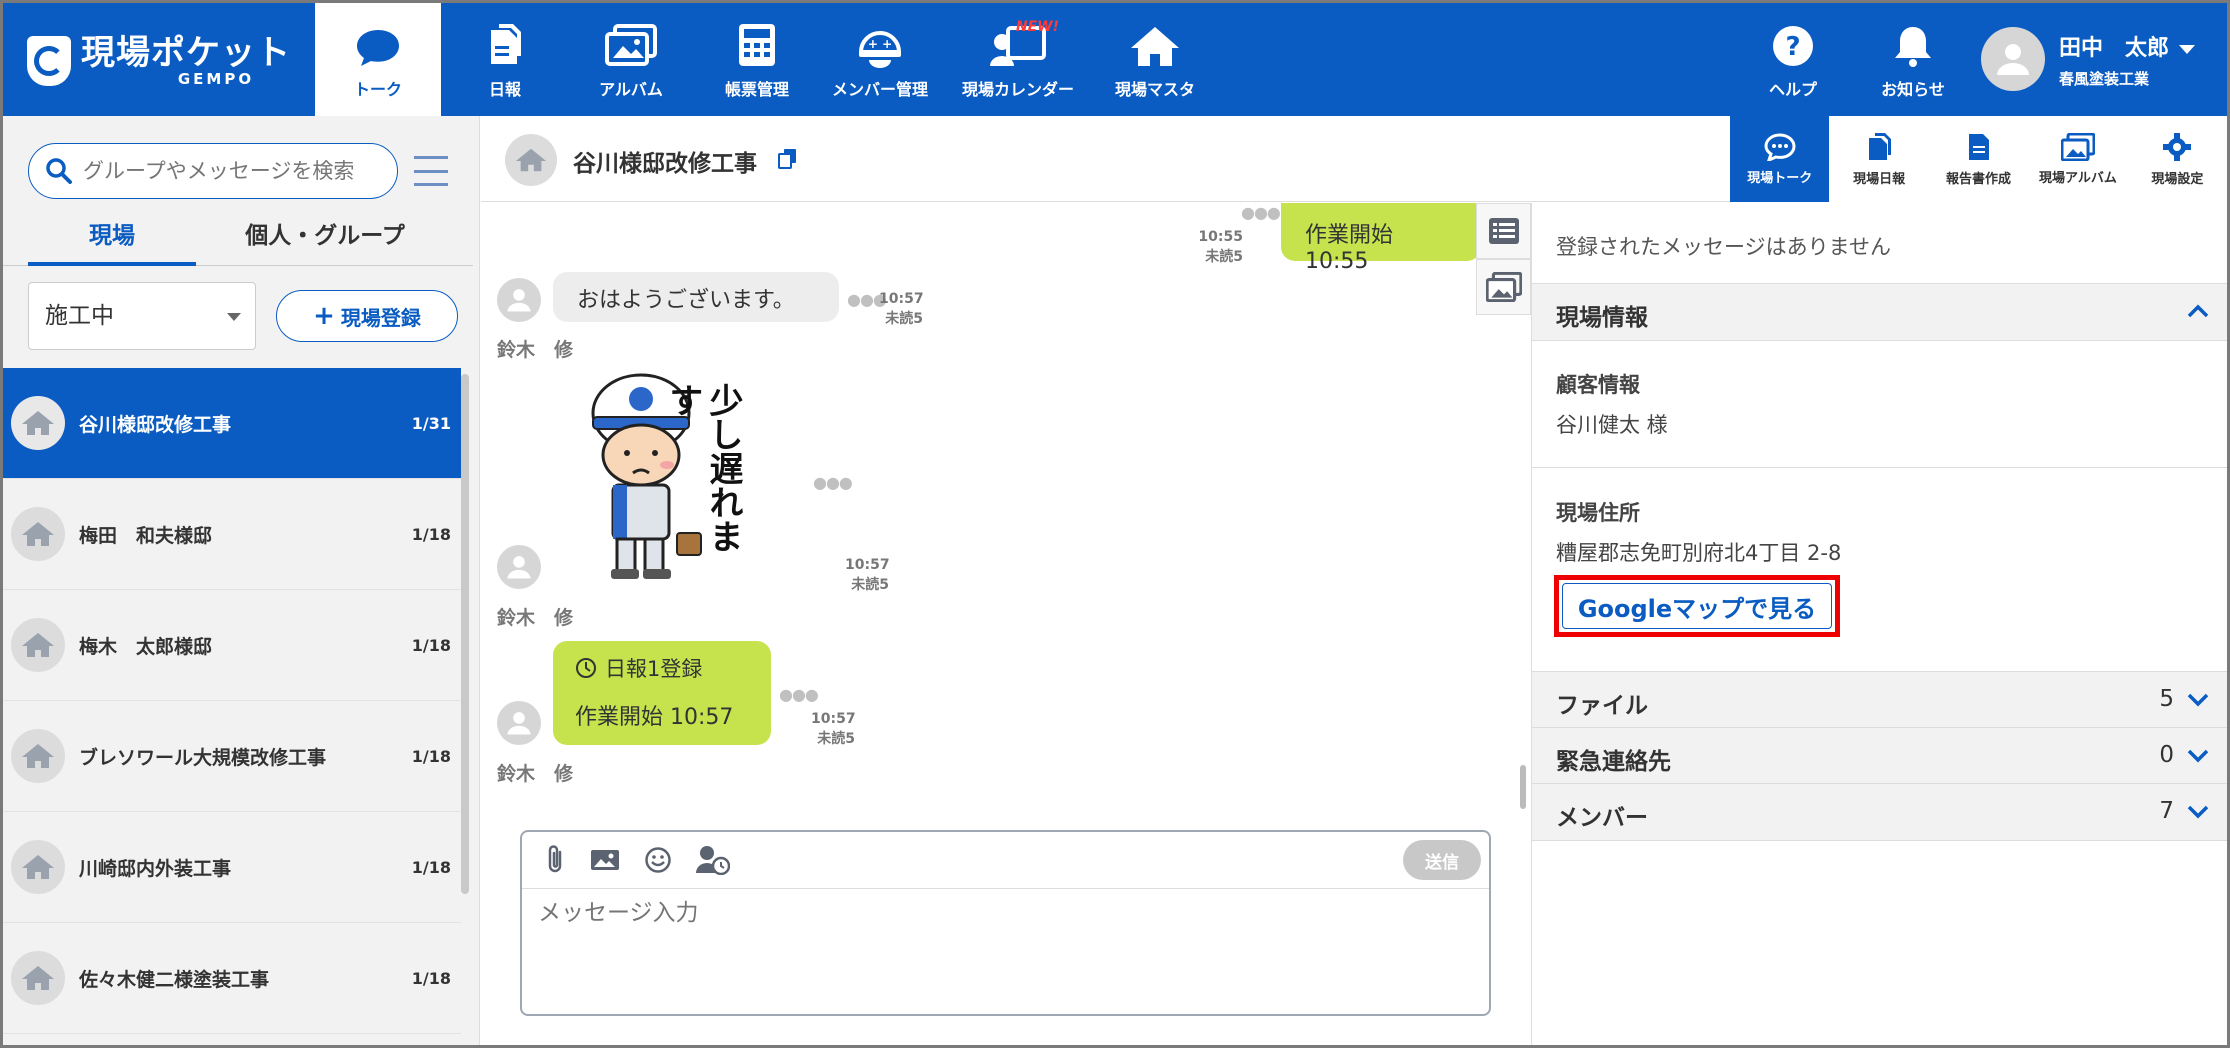 This screenshot has width=2230, height=1048. Describe the element at coordinates (631, 59) in the screenshot. I see `nav-album: アルバム` at that location.